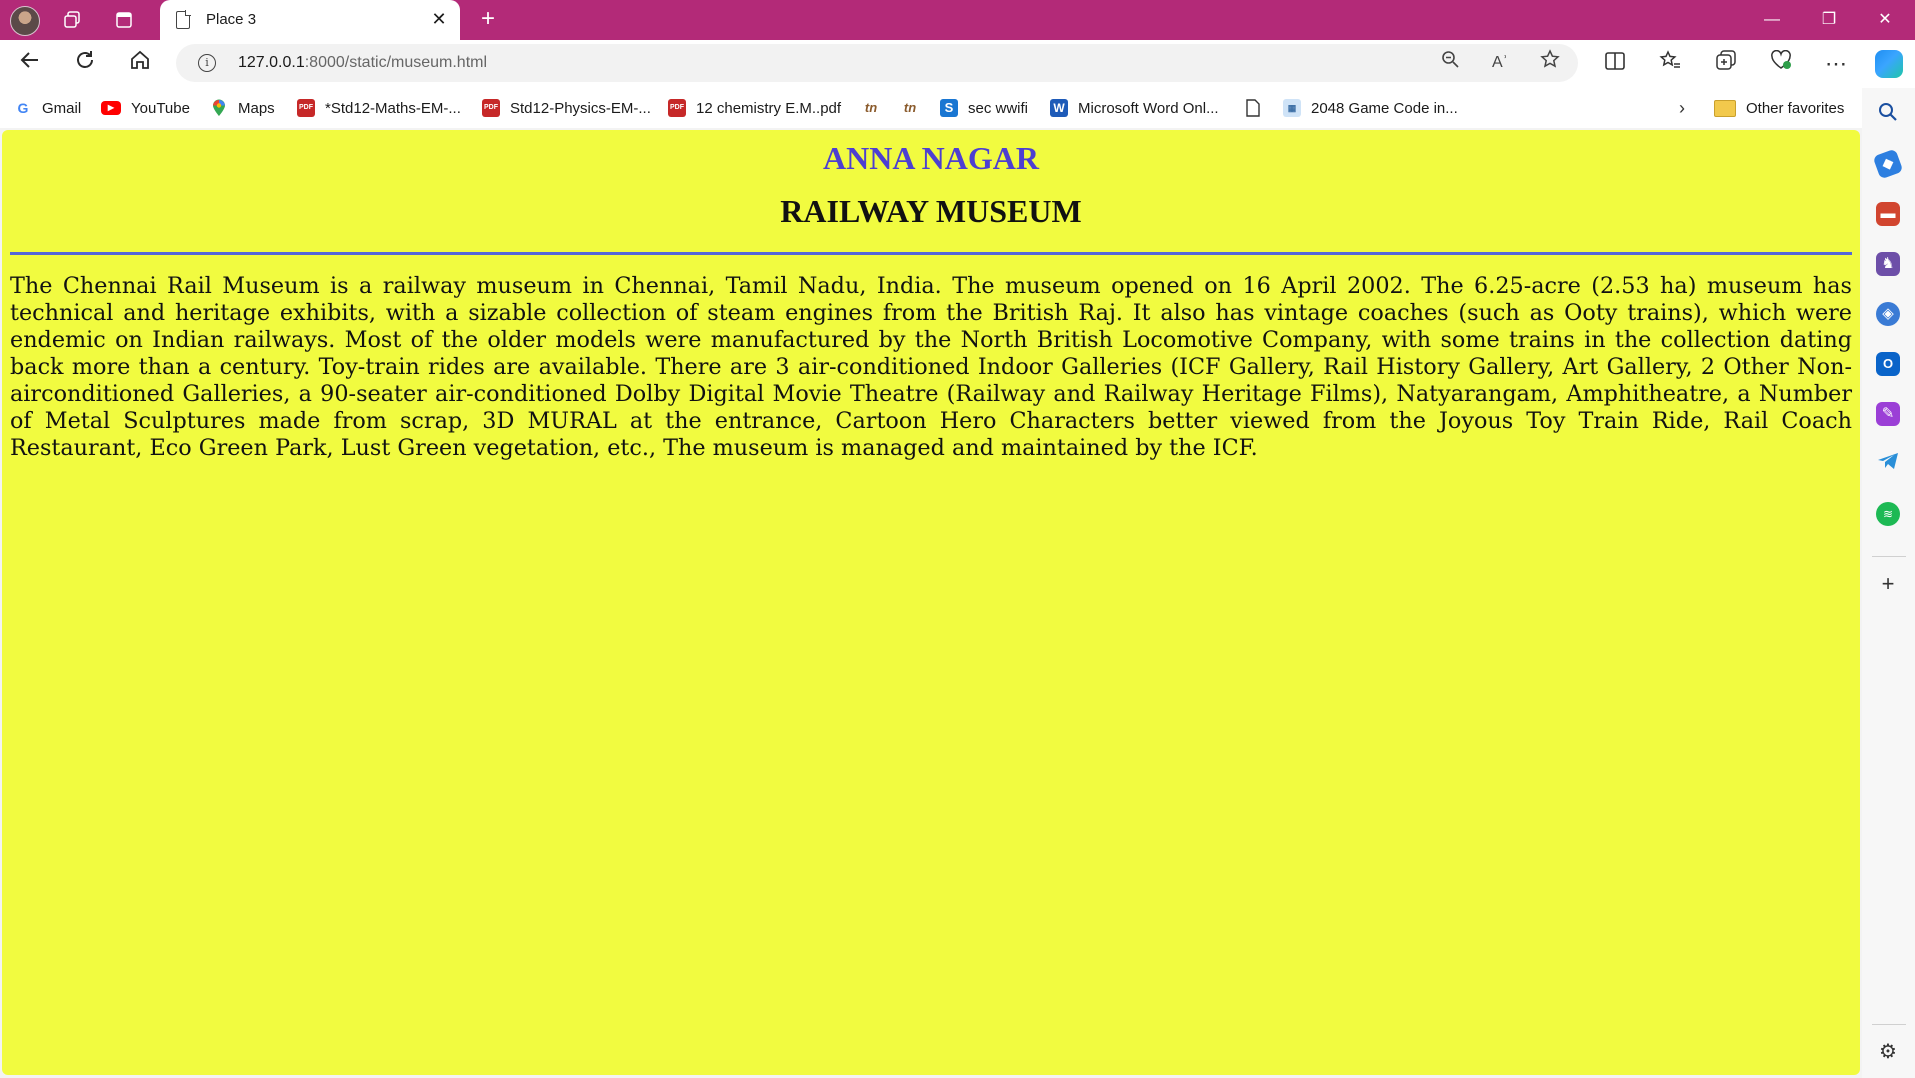  I want to click on chevron-right-icon: ›, so click(1682, 108).